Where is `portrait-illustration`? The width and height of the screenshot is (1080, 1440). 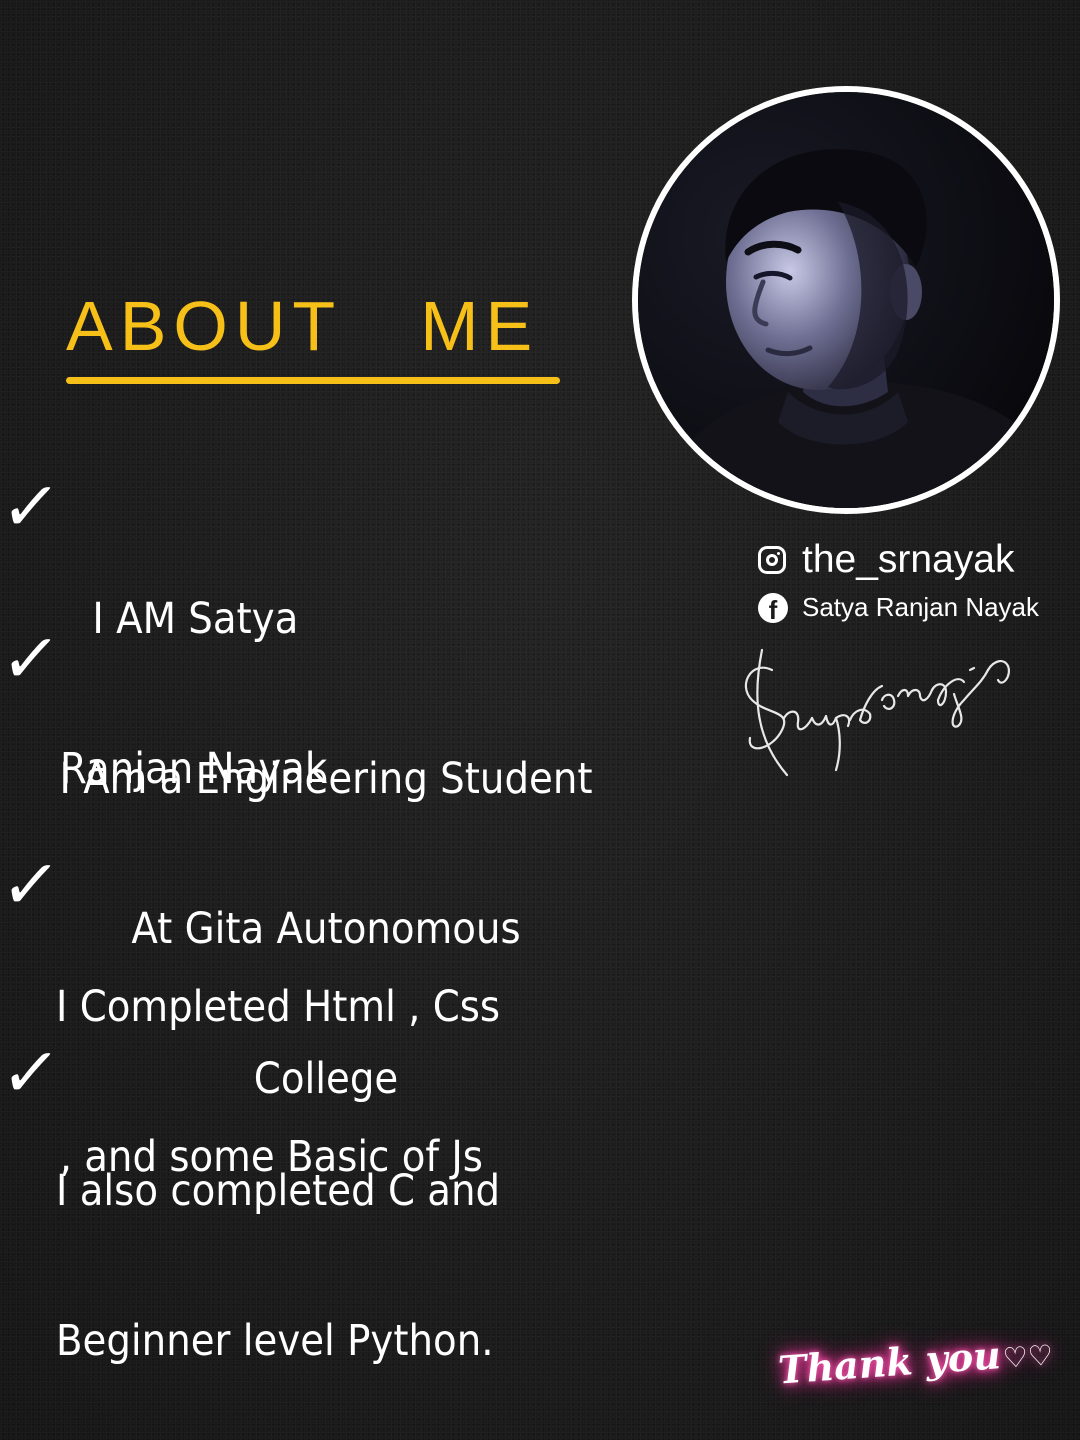 portrait-illustration is located at coordinates (846, 300).